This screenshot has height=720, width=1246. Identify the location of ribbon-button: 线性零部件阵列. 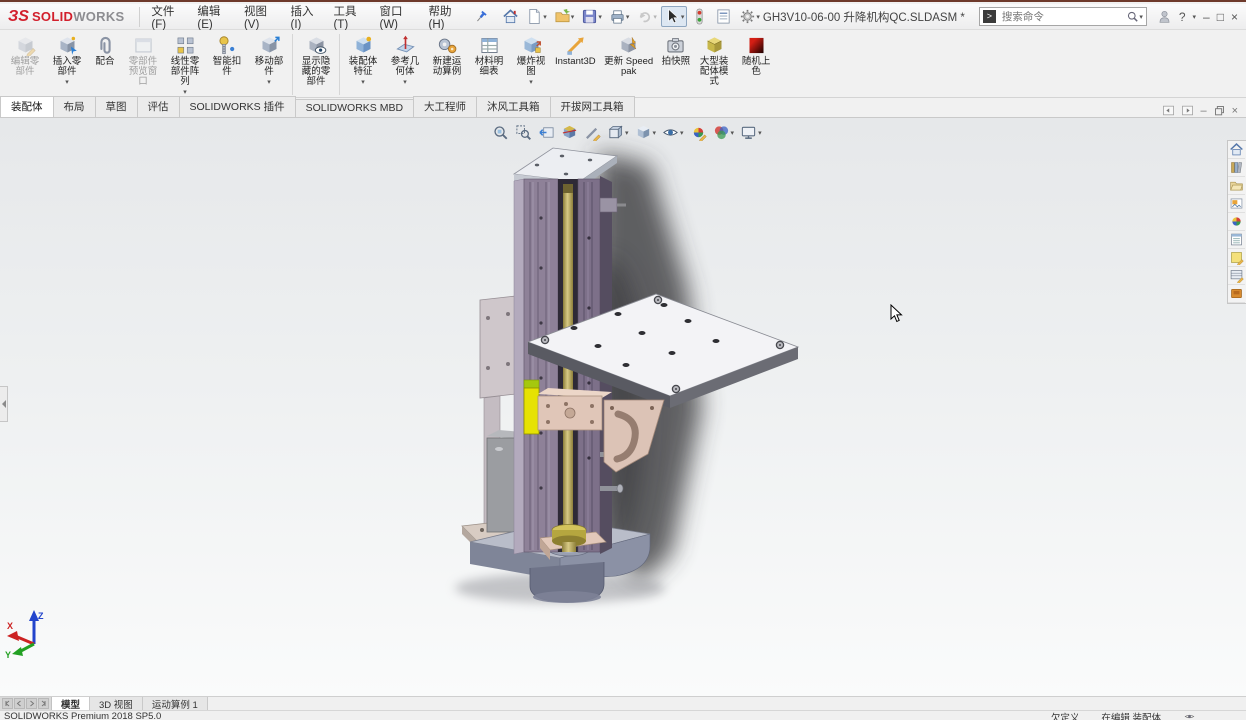
(185, 64).